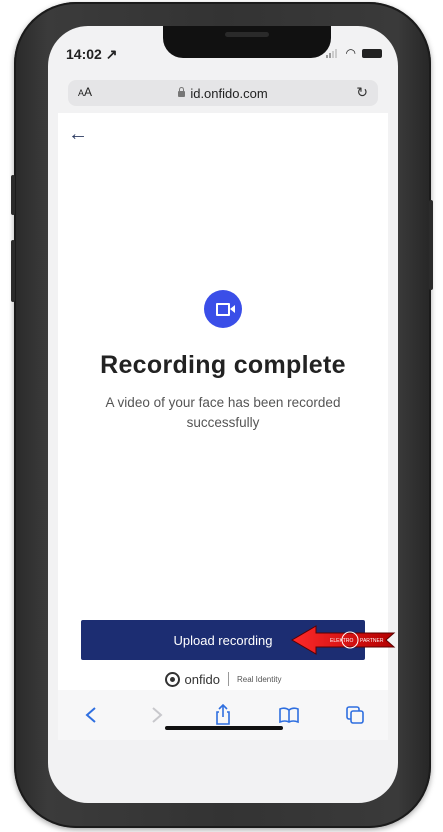 The height and width of the screenshot is (832, 443). I want to click on status-time: 14:02 ↗, so click(92, 54).